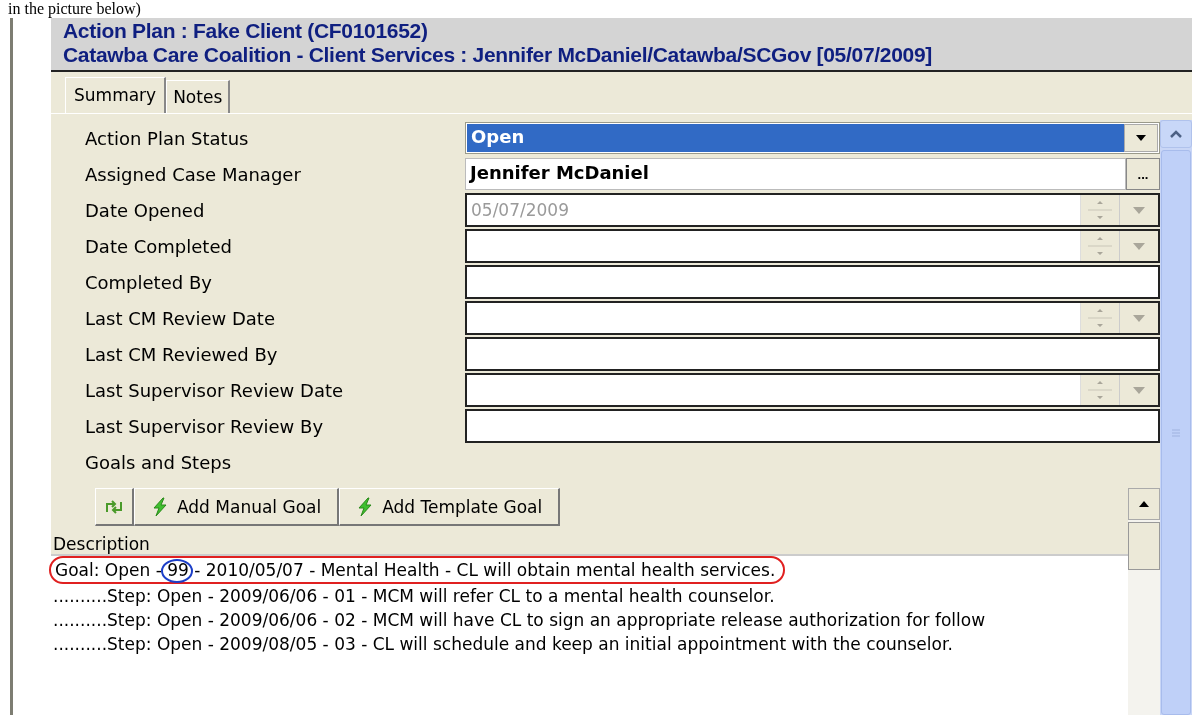 This screenshot has width=1196, height=715. Describe the element at coordinates (498, 55) in the screenshot. I see `header-subtitle: Catawba Care Coalition - Client Services : Jennifer McDaniel/Catawba/SCGov [05/07/2009]` at that location.